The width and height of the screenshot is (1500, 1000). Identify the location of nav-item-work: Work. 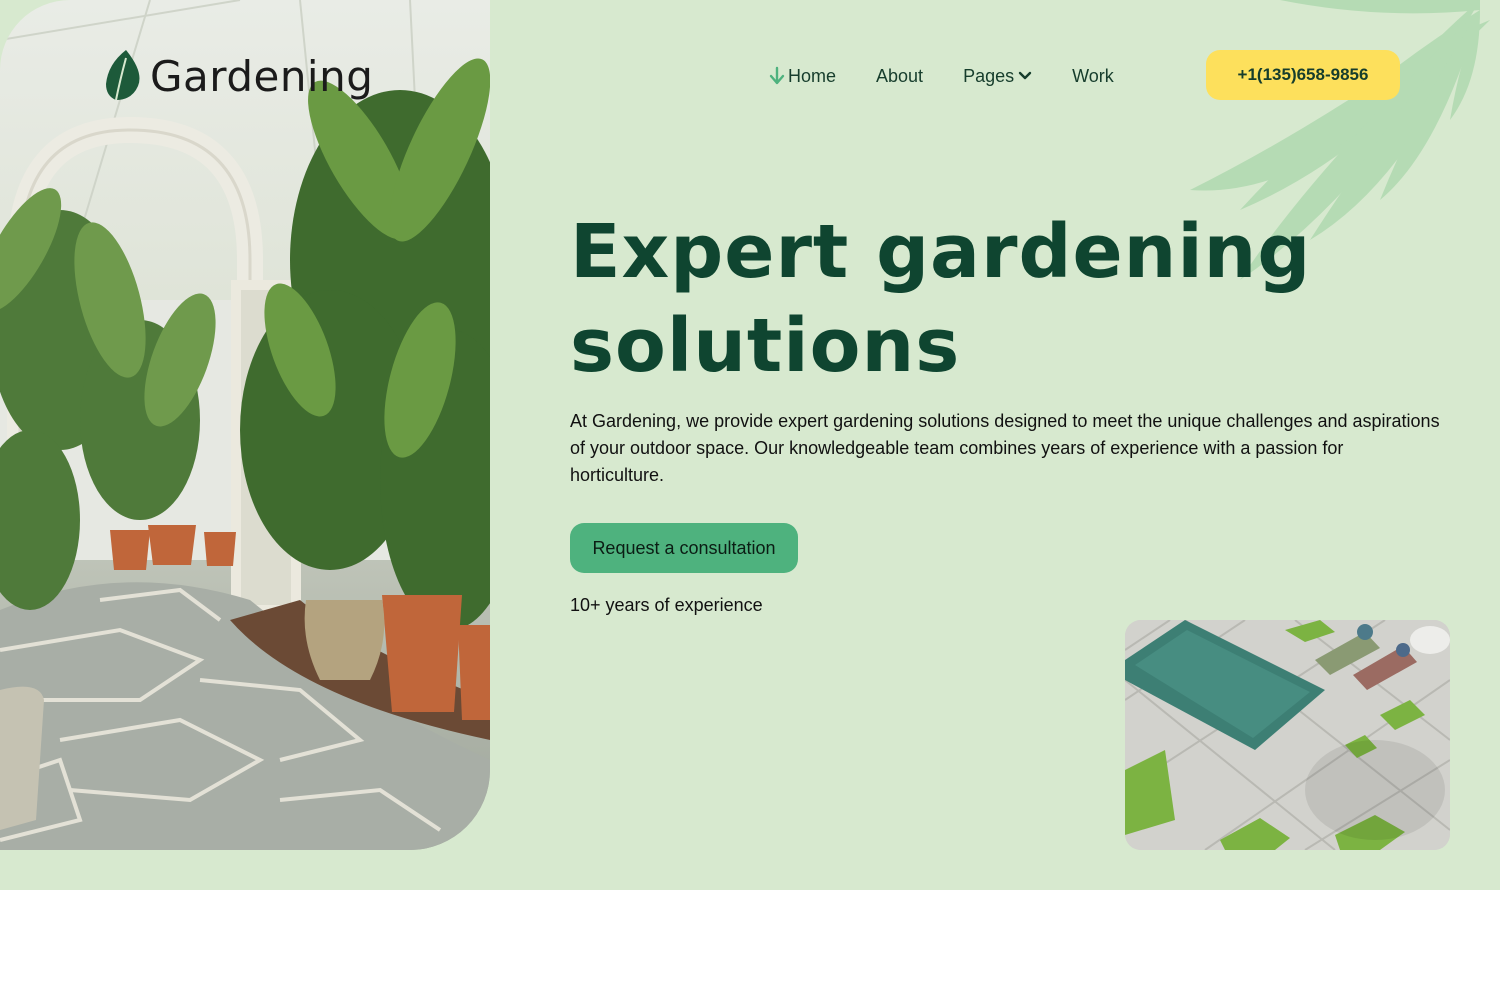
(1093, 76).